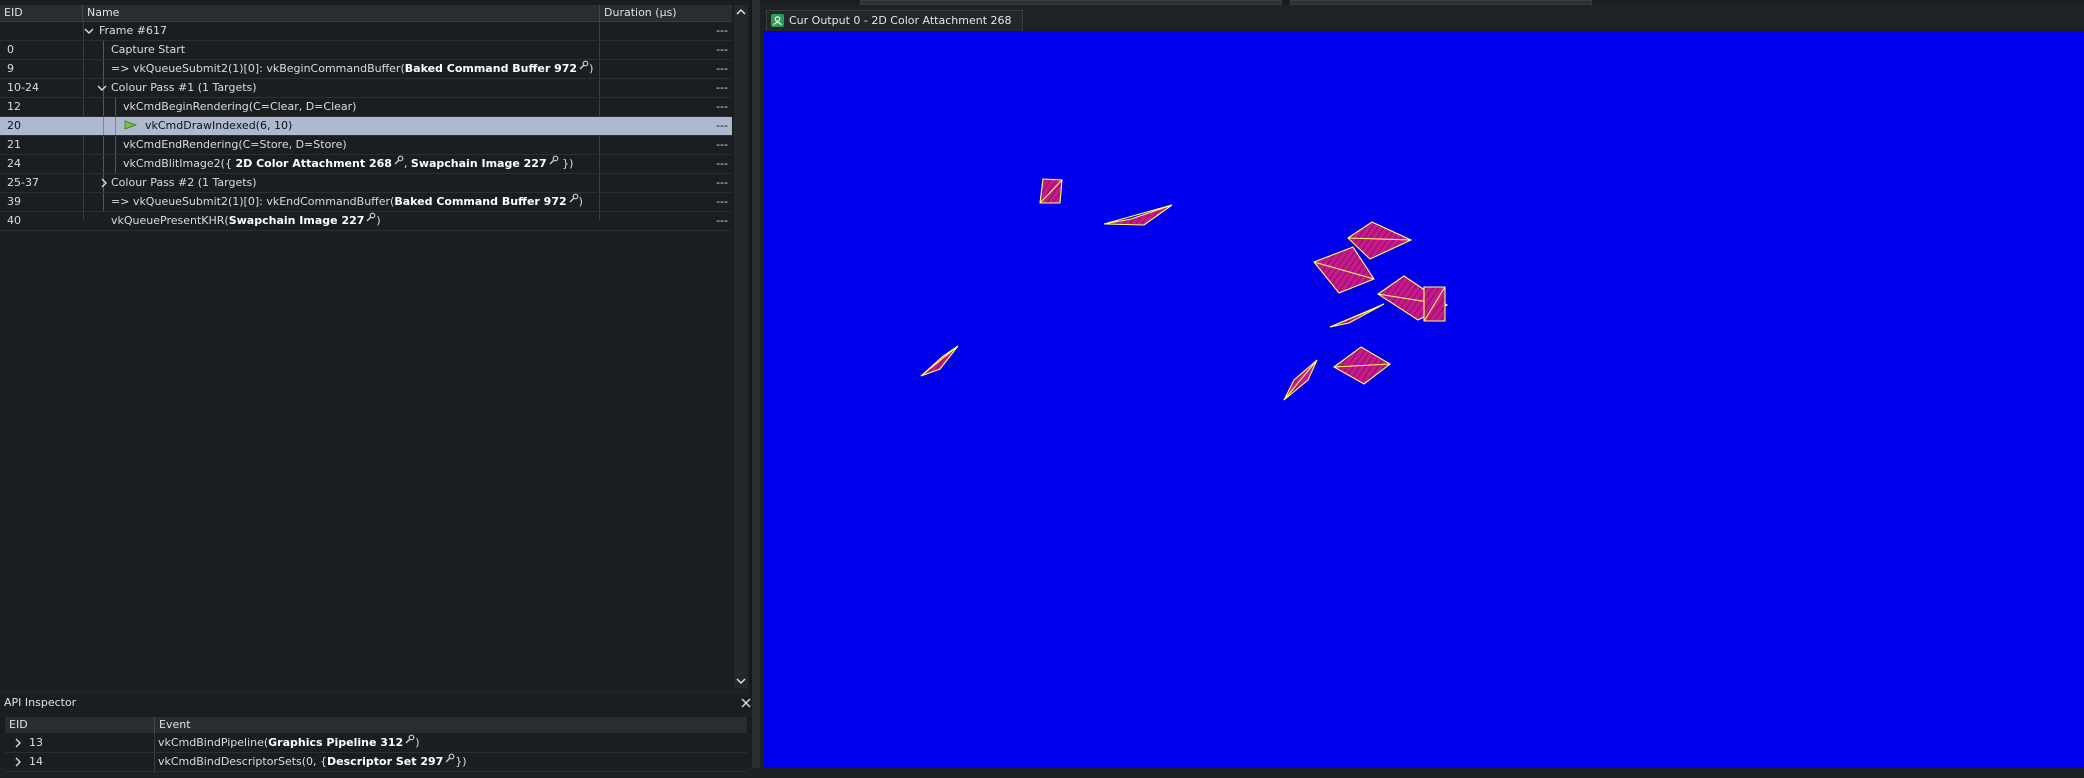  What do you see at coordinates (36, 742) in the screenshot?
I see `api-eid: 13` at bounding box center [36, 742].